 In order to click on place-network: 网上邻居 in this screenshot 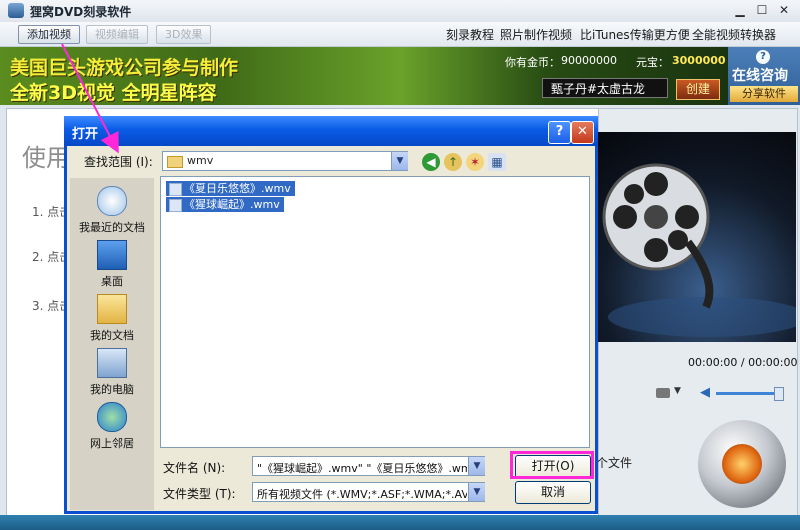, I will do `click(112, 426)`.